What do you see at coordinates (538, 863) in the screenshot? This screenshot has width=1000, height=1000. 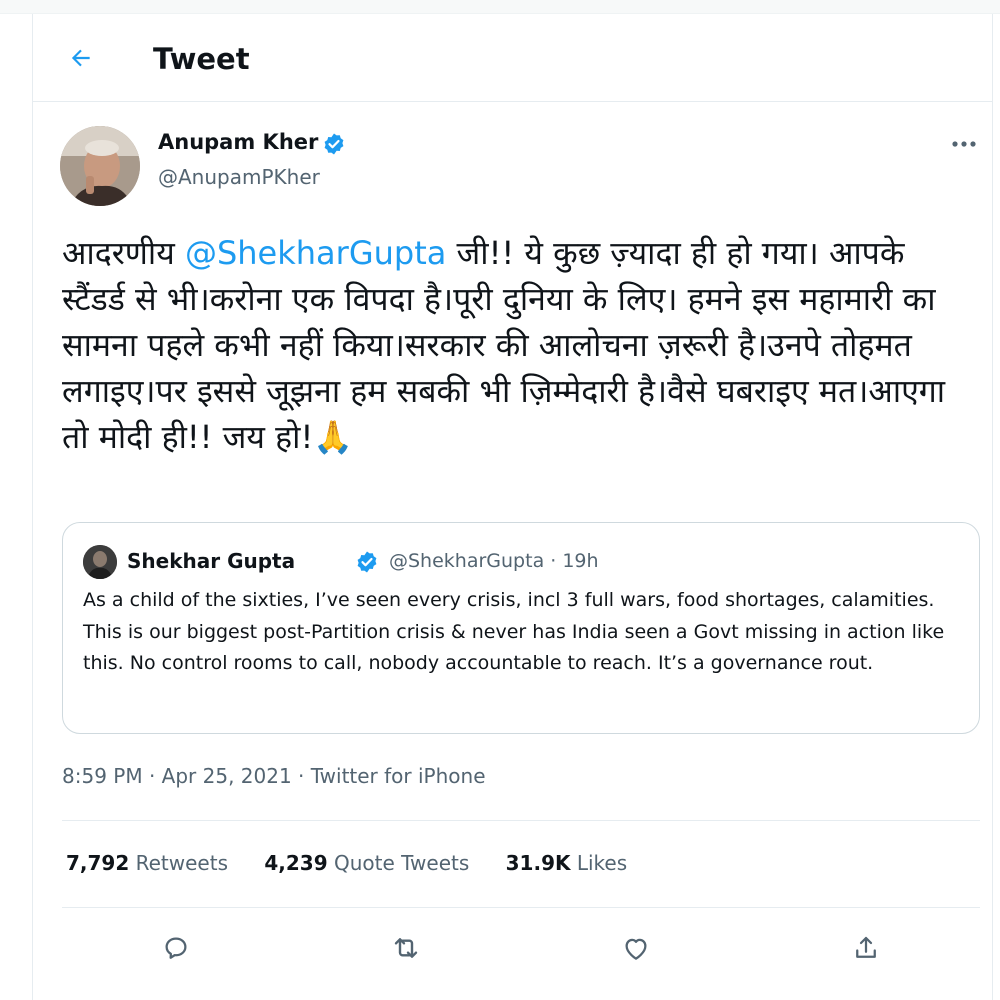 I see `likes-count: 31.9K` at bounding box center [538, 863].